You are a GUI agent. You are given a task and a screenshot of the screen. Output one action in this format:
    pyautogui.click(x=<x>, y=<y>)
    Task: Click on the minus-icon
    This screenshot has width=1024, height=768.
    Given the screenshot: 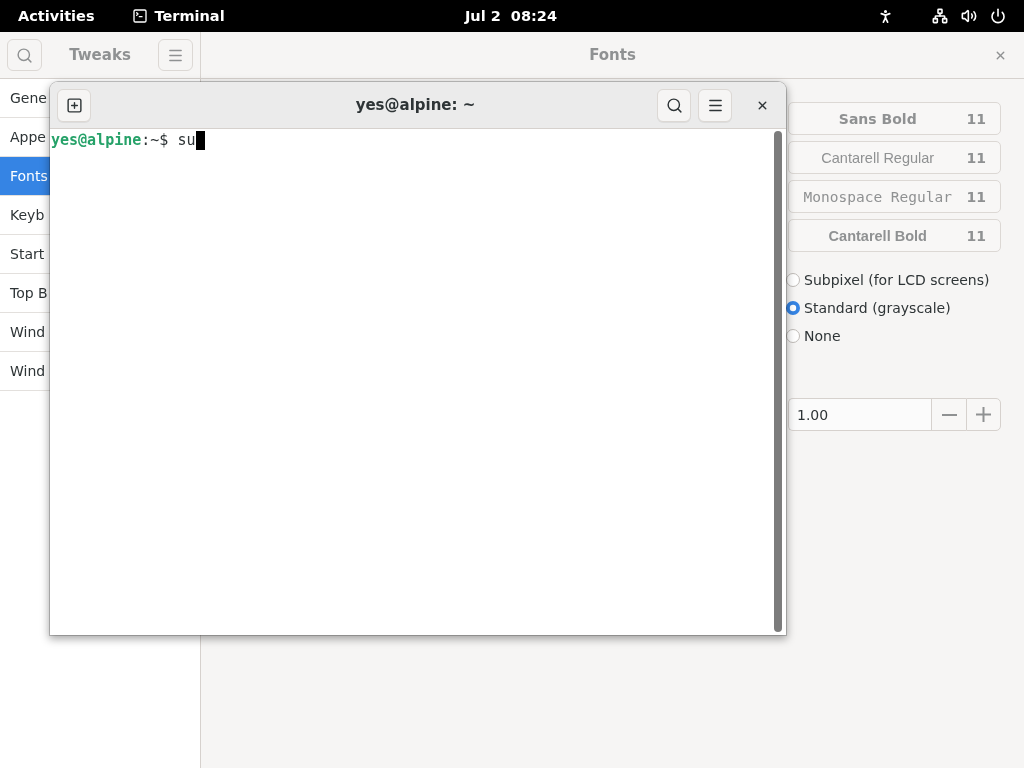 What is the action you would take?
    pyautogui.click(x=949, y=414)
    